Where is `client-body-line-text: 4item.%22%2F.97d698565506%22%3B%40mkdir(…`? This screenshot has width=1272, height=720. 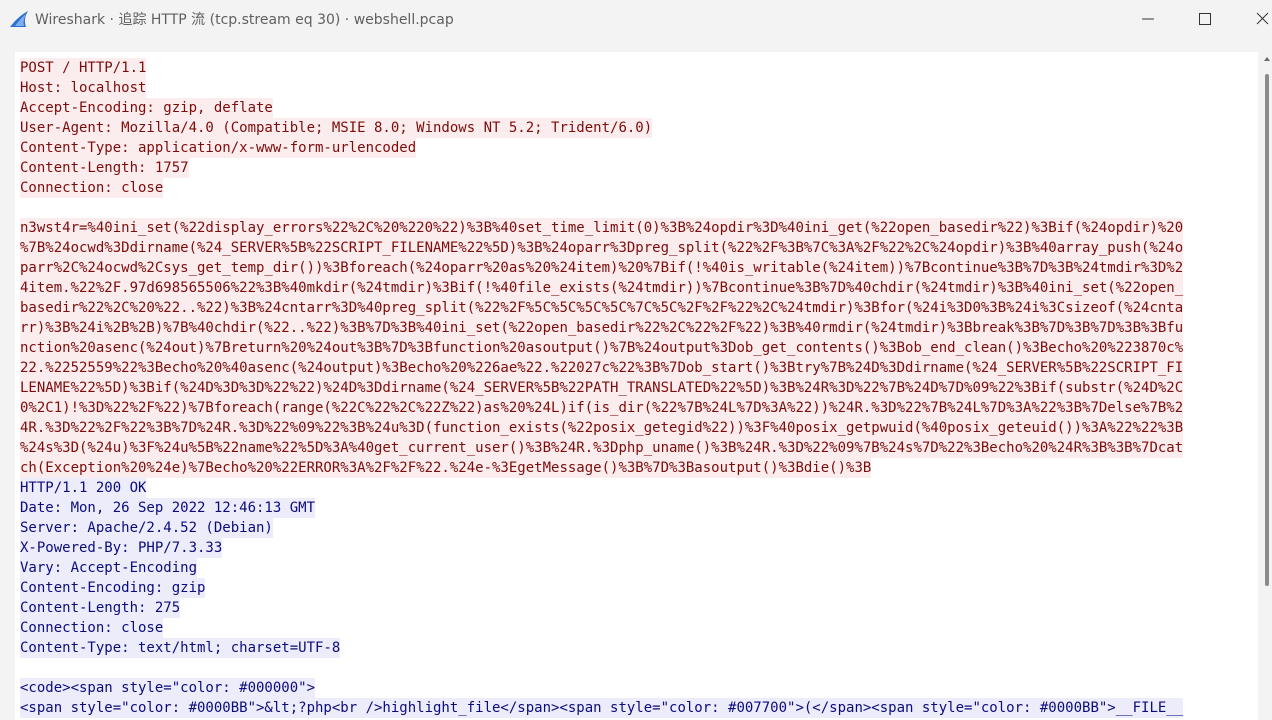
client-body-line-text: 4item.%22%2F.97d698565506%22%3B%40mkdir(… is located at coordinates (602, 288).